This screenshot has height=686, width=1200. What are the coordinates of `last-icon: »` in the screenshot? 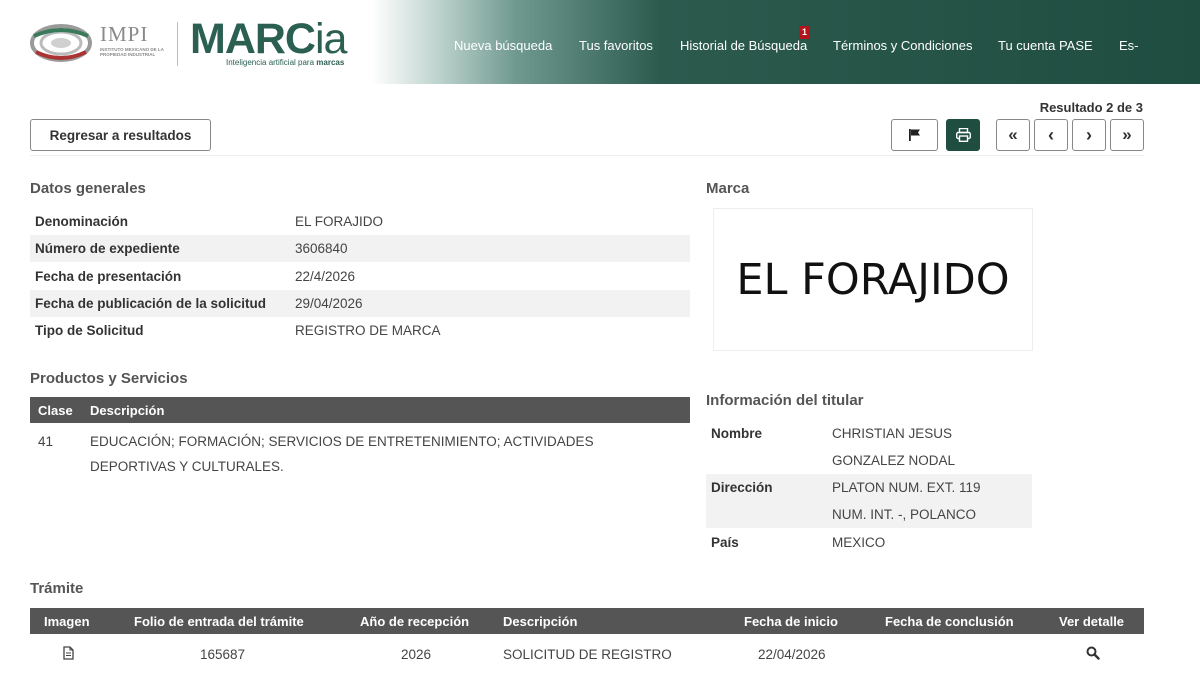 It's located at (1127, 134).